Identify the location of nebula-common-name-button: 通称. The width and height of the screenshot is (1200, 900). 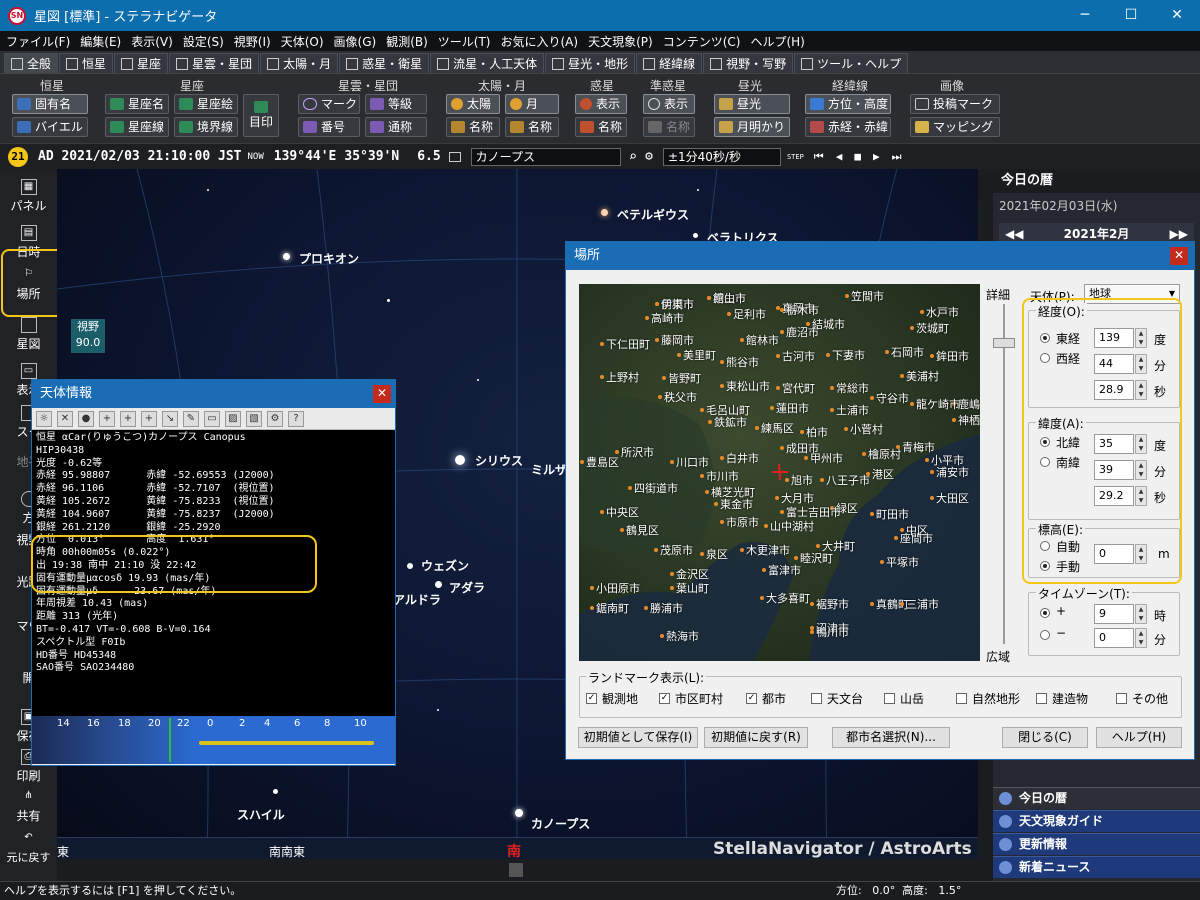
(396, 127).